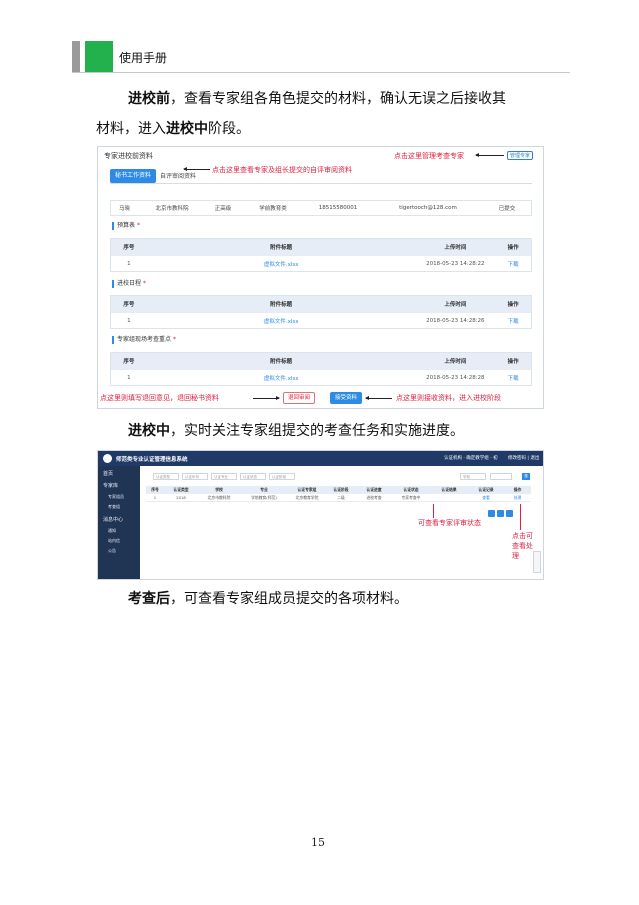 This screenshot has height=905, width=639. What do you see at coordinates (126, 225) in the screenshot?
I see `section-label-text: 预算表` at bounding box center [126, 225].